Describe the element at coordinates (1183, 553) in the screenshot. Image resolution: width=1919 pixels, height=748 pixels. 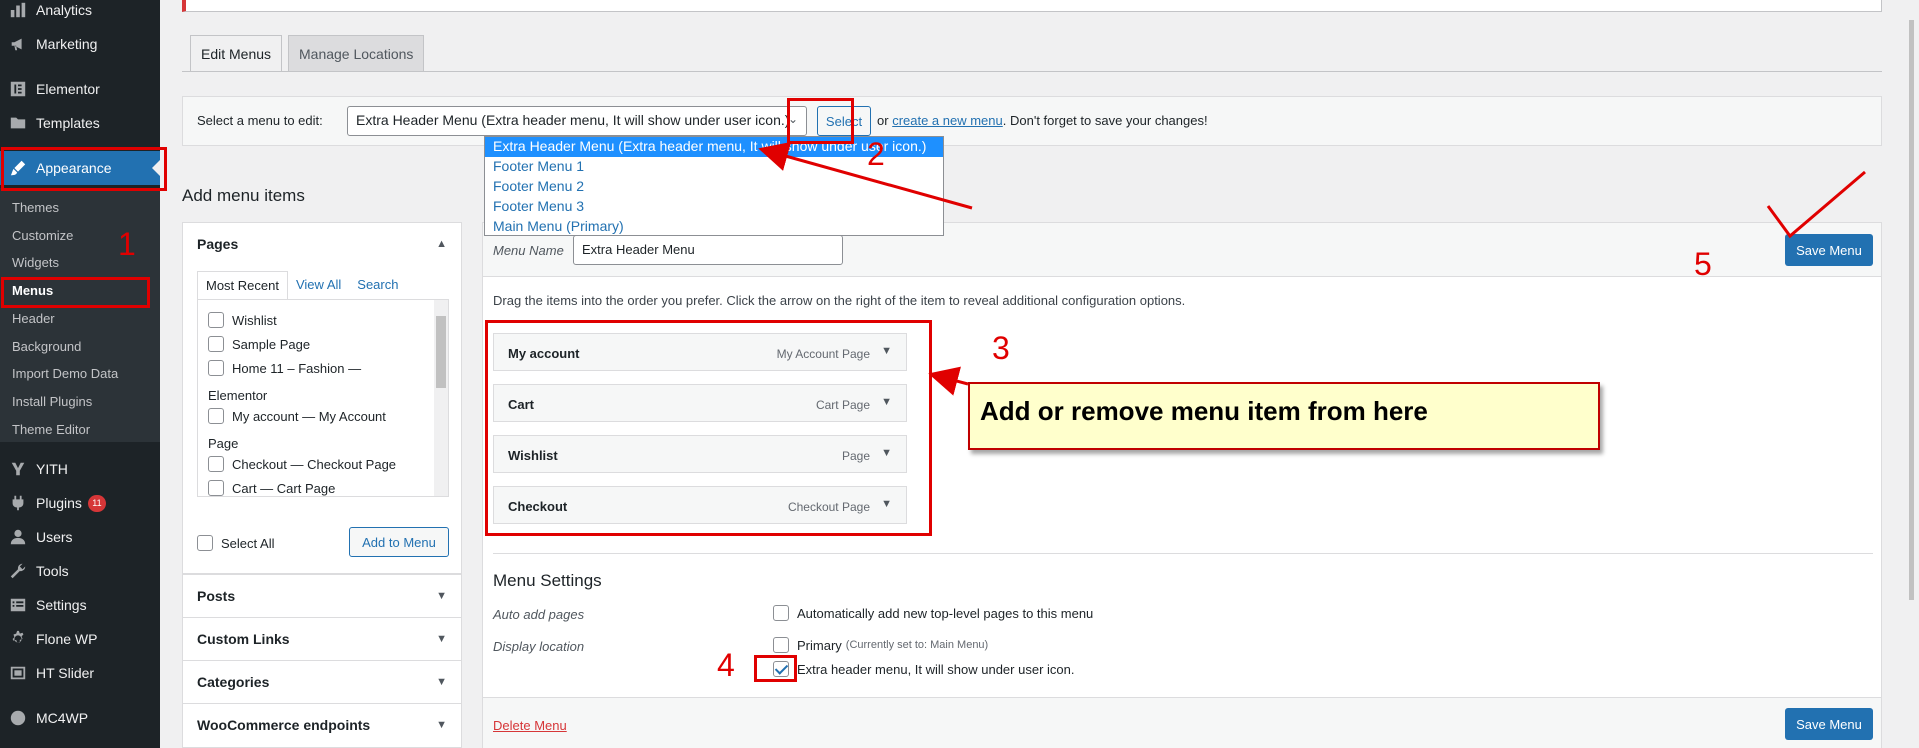
I see `settings-divider` at that location.